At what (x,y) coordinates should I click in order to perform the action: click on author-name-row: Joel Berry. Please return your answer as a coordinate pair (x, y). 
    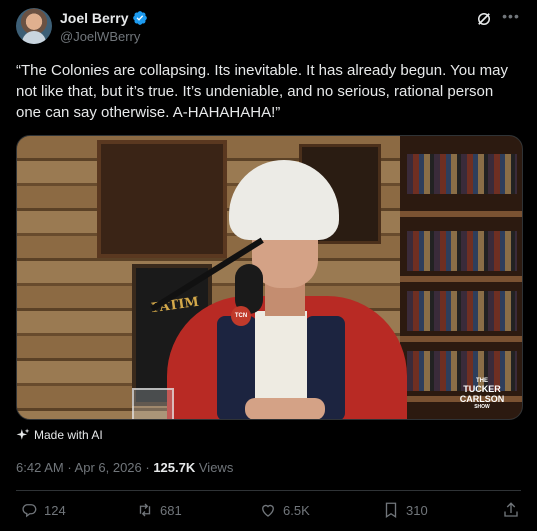
    Looking at the image, I should click on (104, 18).